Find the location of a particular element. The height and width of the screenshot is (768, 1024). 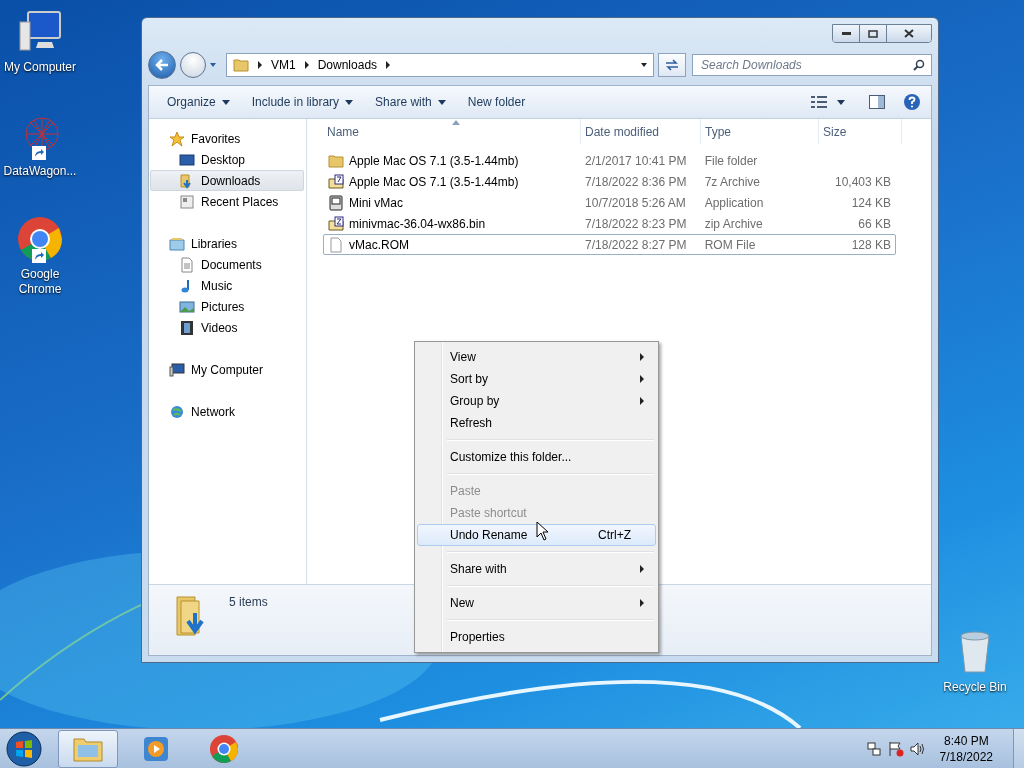

view-options-icon is located at coordinates (819, 102).